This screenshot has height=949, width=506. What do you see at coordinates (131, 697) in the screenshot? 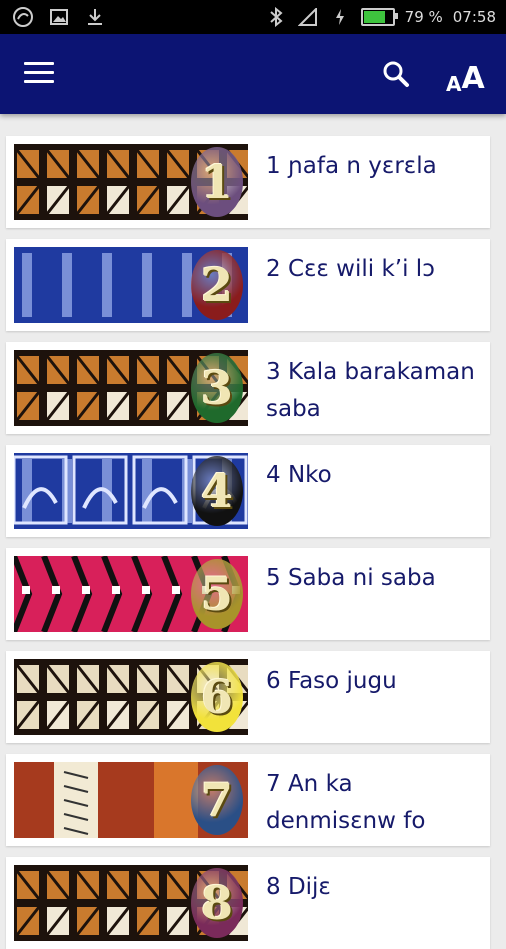
I see `pattern-thumbnail: 6` at bounding box center [131, 697].